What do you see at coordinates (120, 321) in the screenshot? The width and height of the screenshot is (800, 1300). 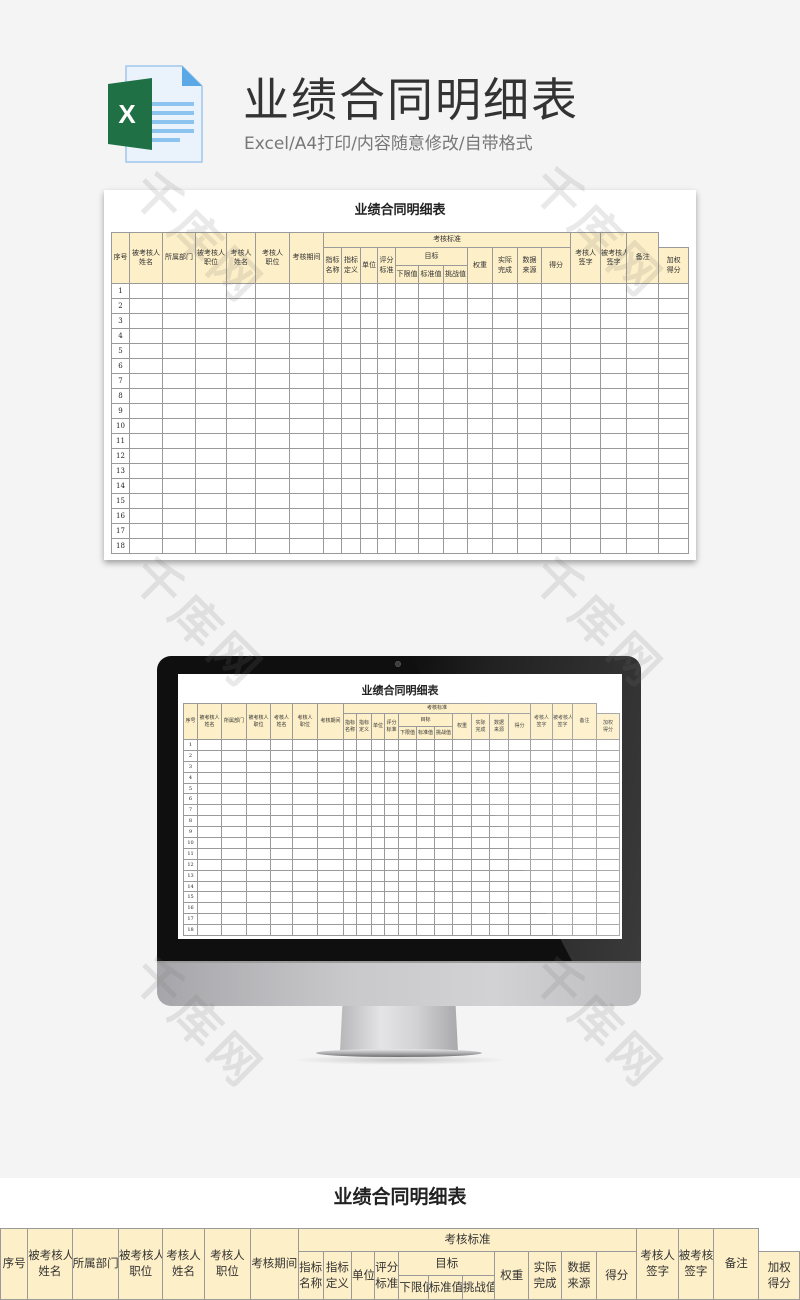 I see `row-number: 3` at bounding box center [120, 321].